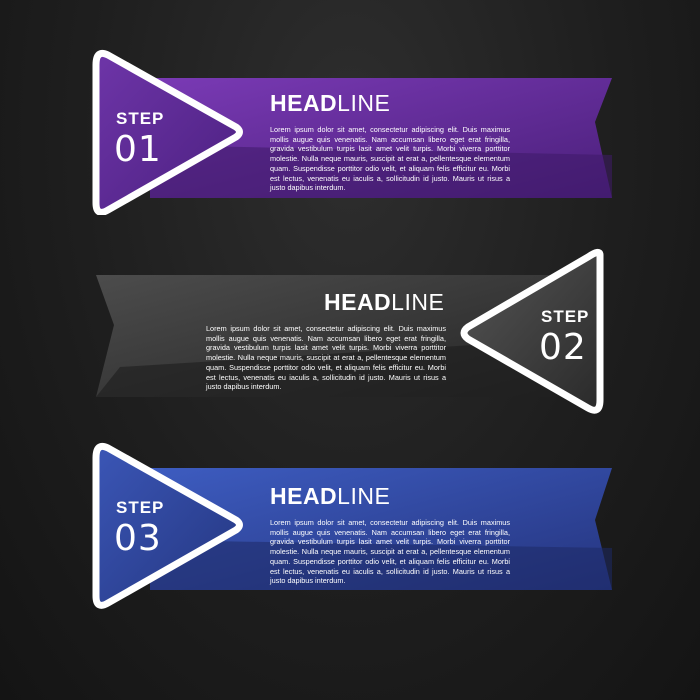 This screenshot has width=700, height=700. I want to click on step-02-headline-light: LINE, so click(418, 302).